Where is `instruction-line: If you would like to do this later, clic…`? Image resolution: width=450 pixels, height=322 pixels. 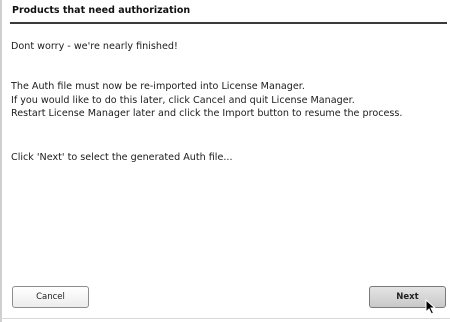
instruction-line: If you would like to do this later, clic… is located at coordinates (183, 100).